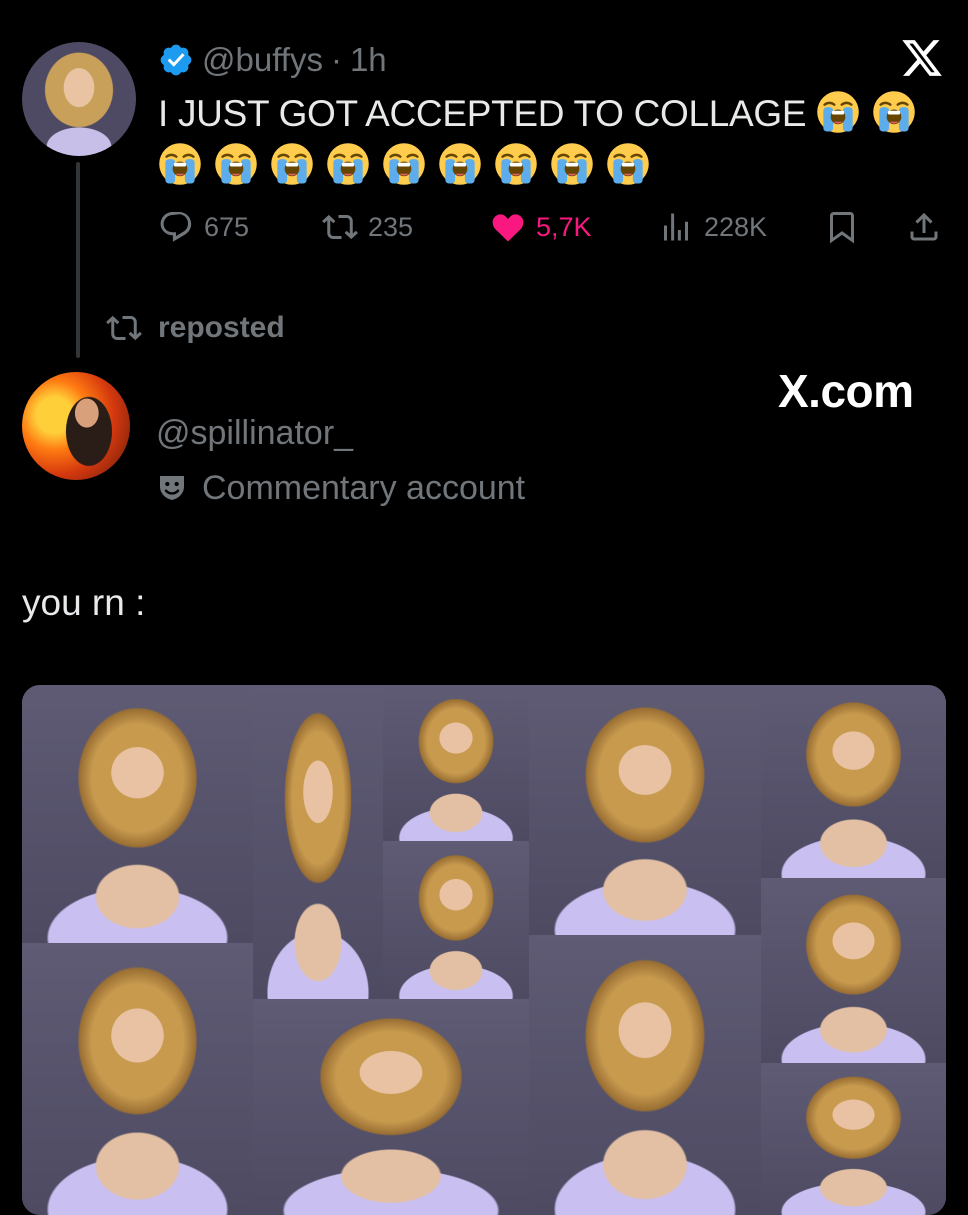  What do you see at coordinates (922, 58) in the screenshot?
I see `x-logo-icon` at bounding box center [922, 58].